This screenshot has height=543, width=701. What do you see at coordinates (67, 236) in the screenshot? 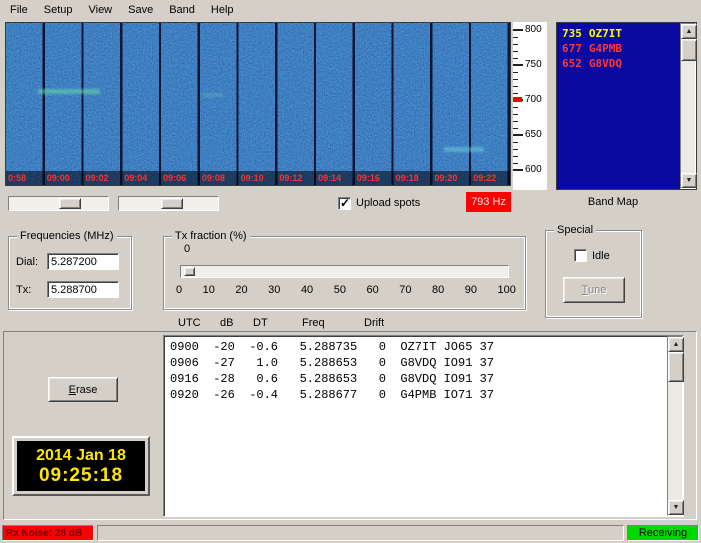
I see `frequencies-group-title: Frequencies (MHz)` at bounding box center [67, 236].